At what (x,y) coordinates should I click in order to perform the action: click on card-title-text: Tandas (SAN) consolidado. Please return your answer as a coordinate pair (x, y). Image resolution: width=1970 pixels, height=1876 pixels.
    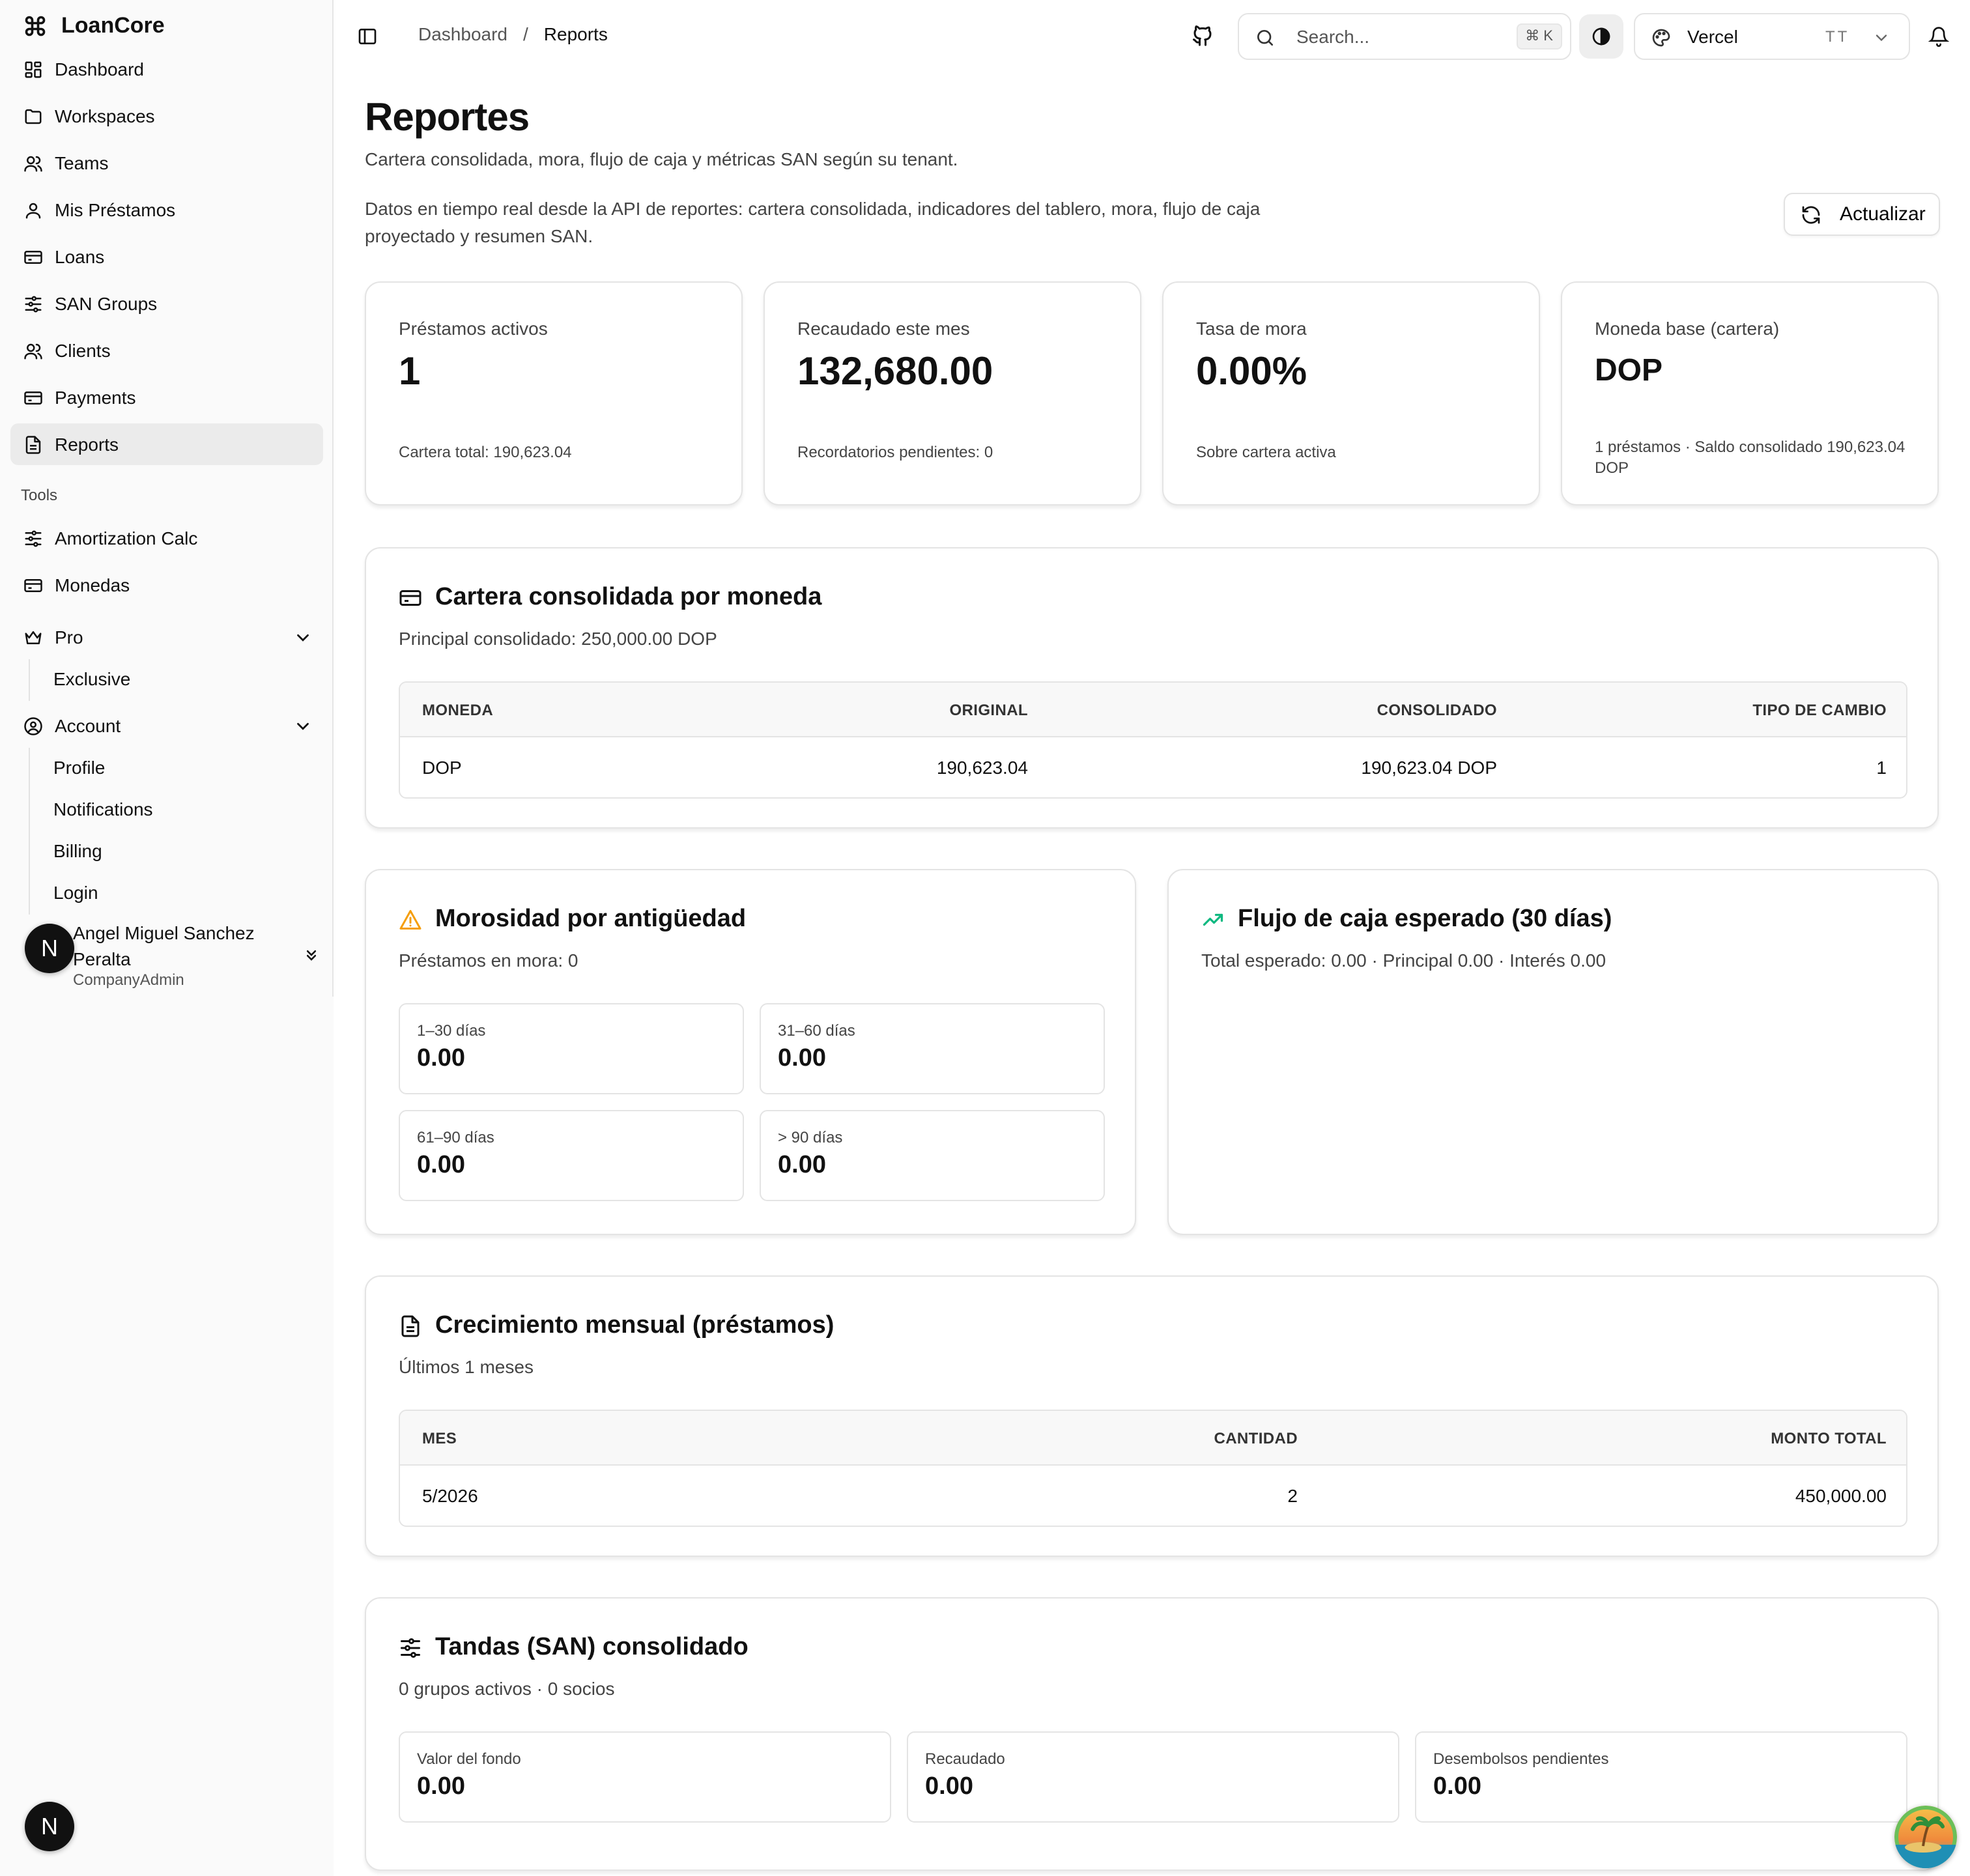
    Looking at the image, I should click on (592, 1647).